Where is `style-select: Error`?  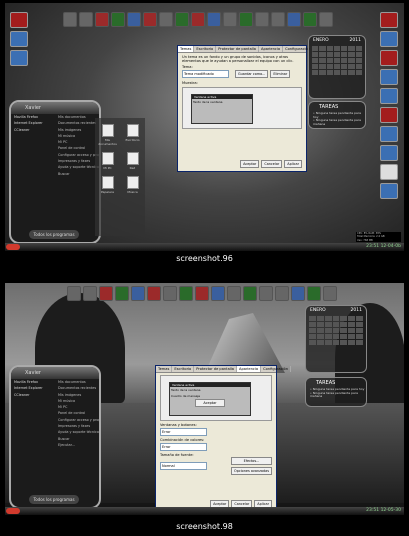
style-select: Error is located at coordinates (183, 432).